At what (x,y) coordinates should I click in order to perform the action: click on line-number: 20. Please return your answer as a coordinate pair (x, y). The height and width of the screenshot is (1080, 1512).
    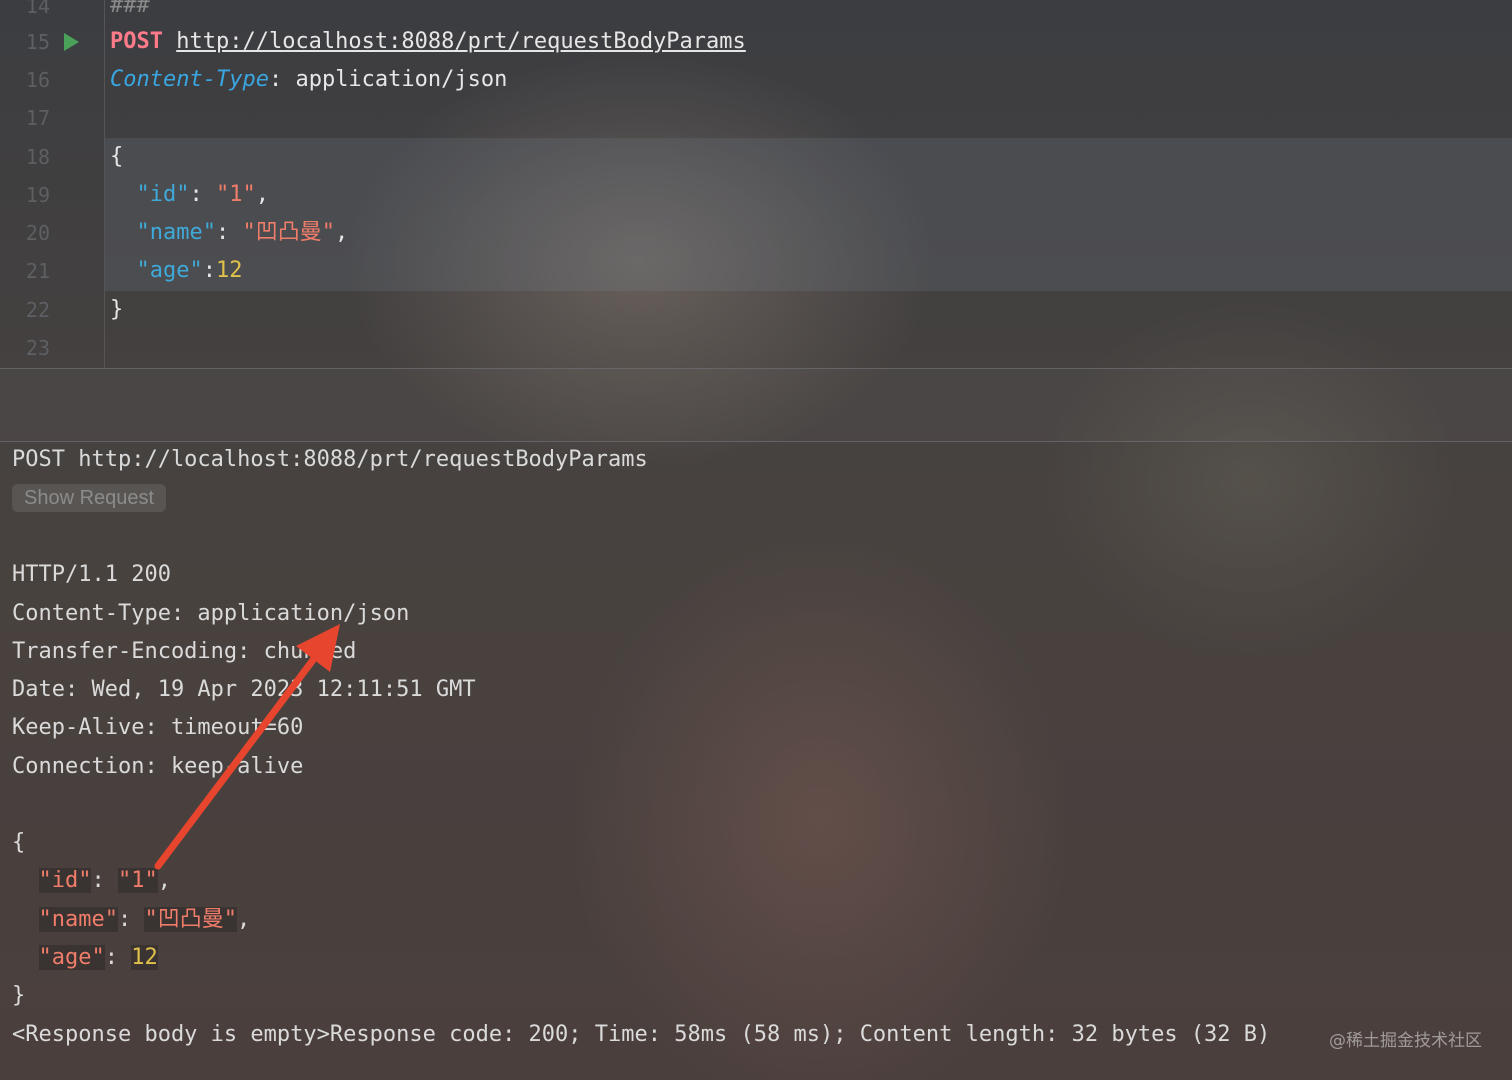
    Looking at the image, I should click on (37, 233).